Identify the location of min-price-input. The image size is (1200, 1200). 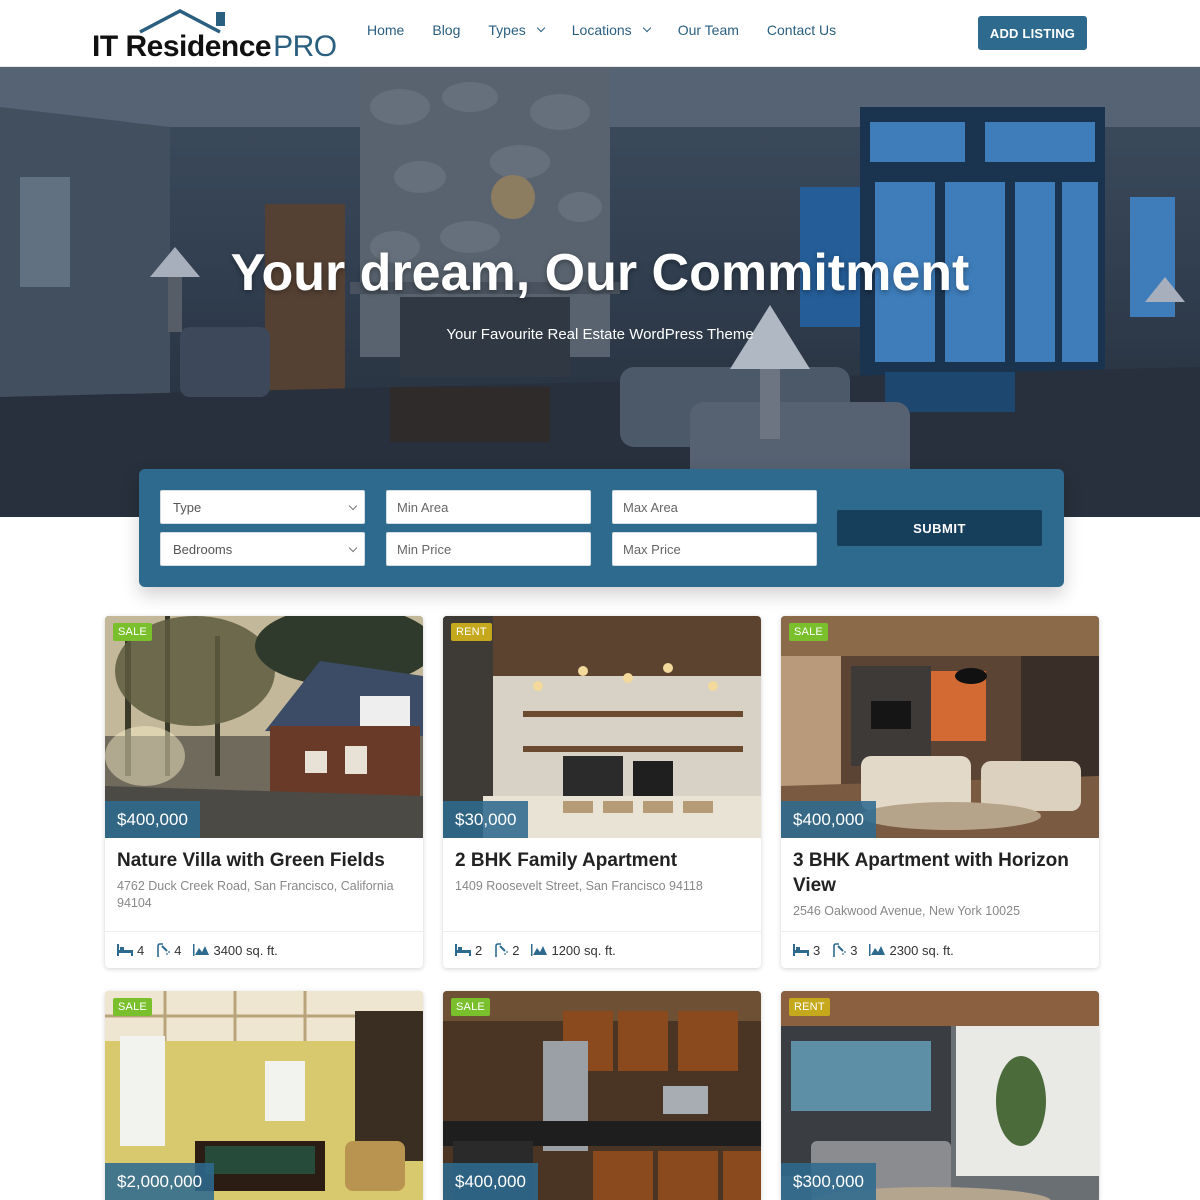
(488, 549).